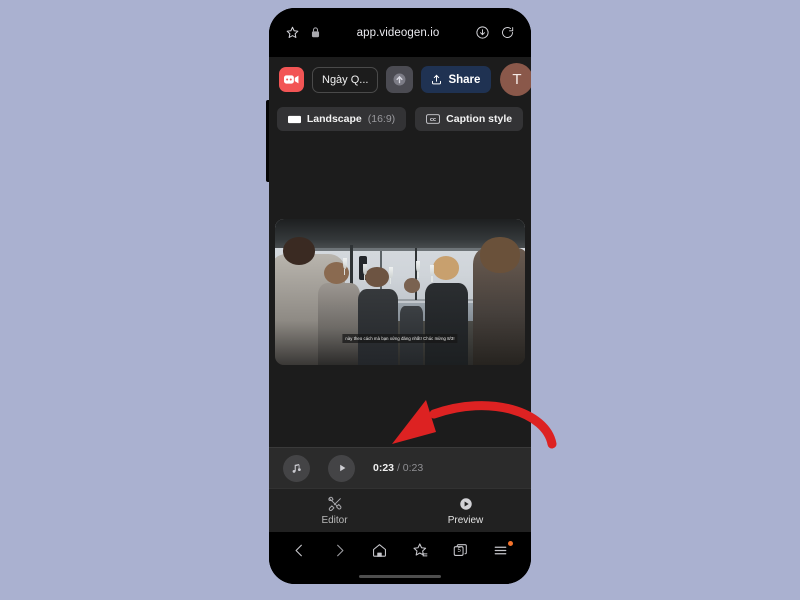 The width and height of the screenshot is (800, 600). I want to click on avatar: T, so click(515, 79).